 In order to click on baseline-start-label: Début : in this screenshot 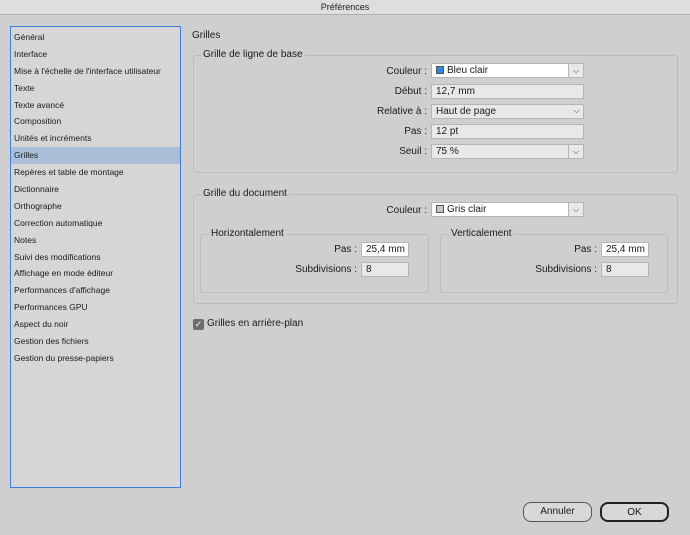, I will do `click(410, 91)`.